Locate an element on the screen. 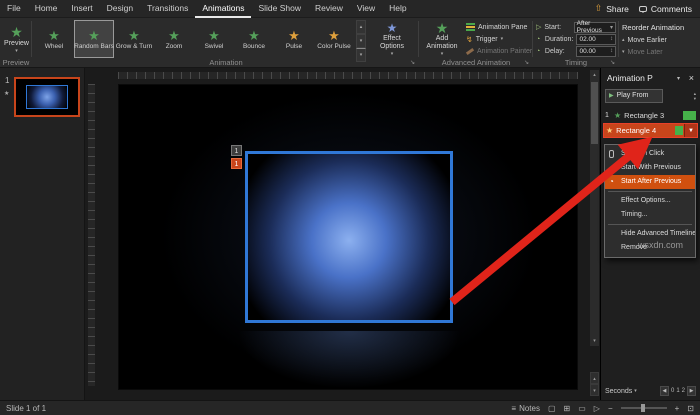 The height and width of the screenshot is (415, 700). timeline-right-button: ▶ is located at coordinates (691, 391).